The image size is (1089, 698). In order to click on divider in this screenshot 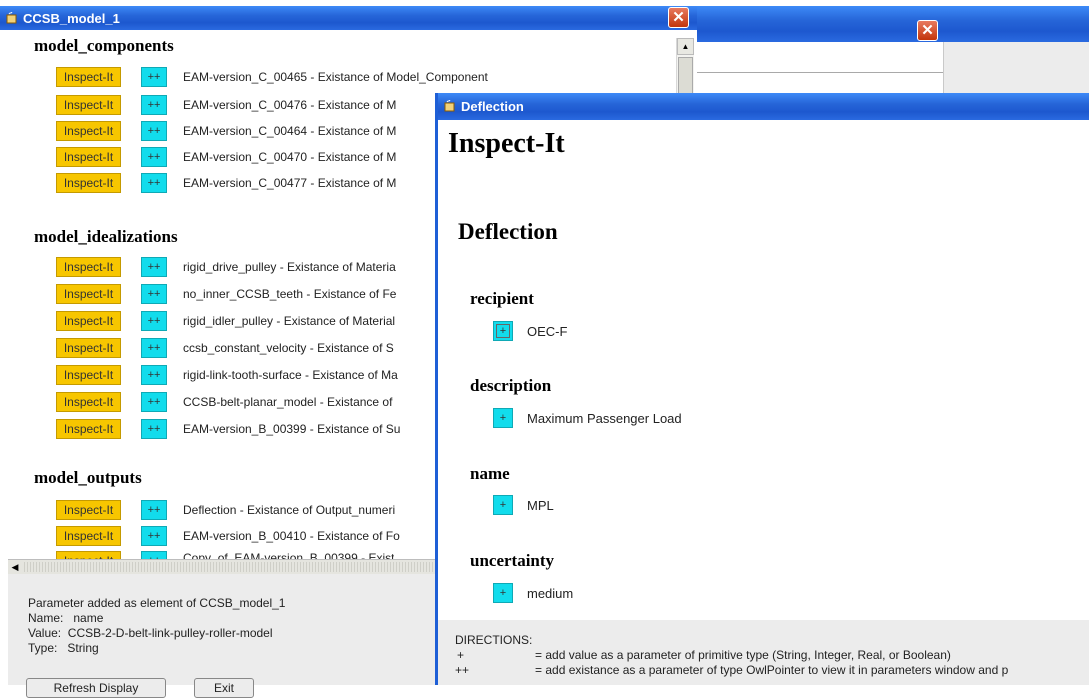, I will do `click(820, 72)`.